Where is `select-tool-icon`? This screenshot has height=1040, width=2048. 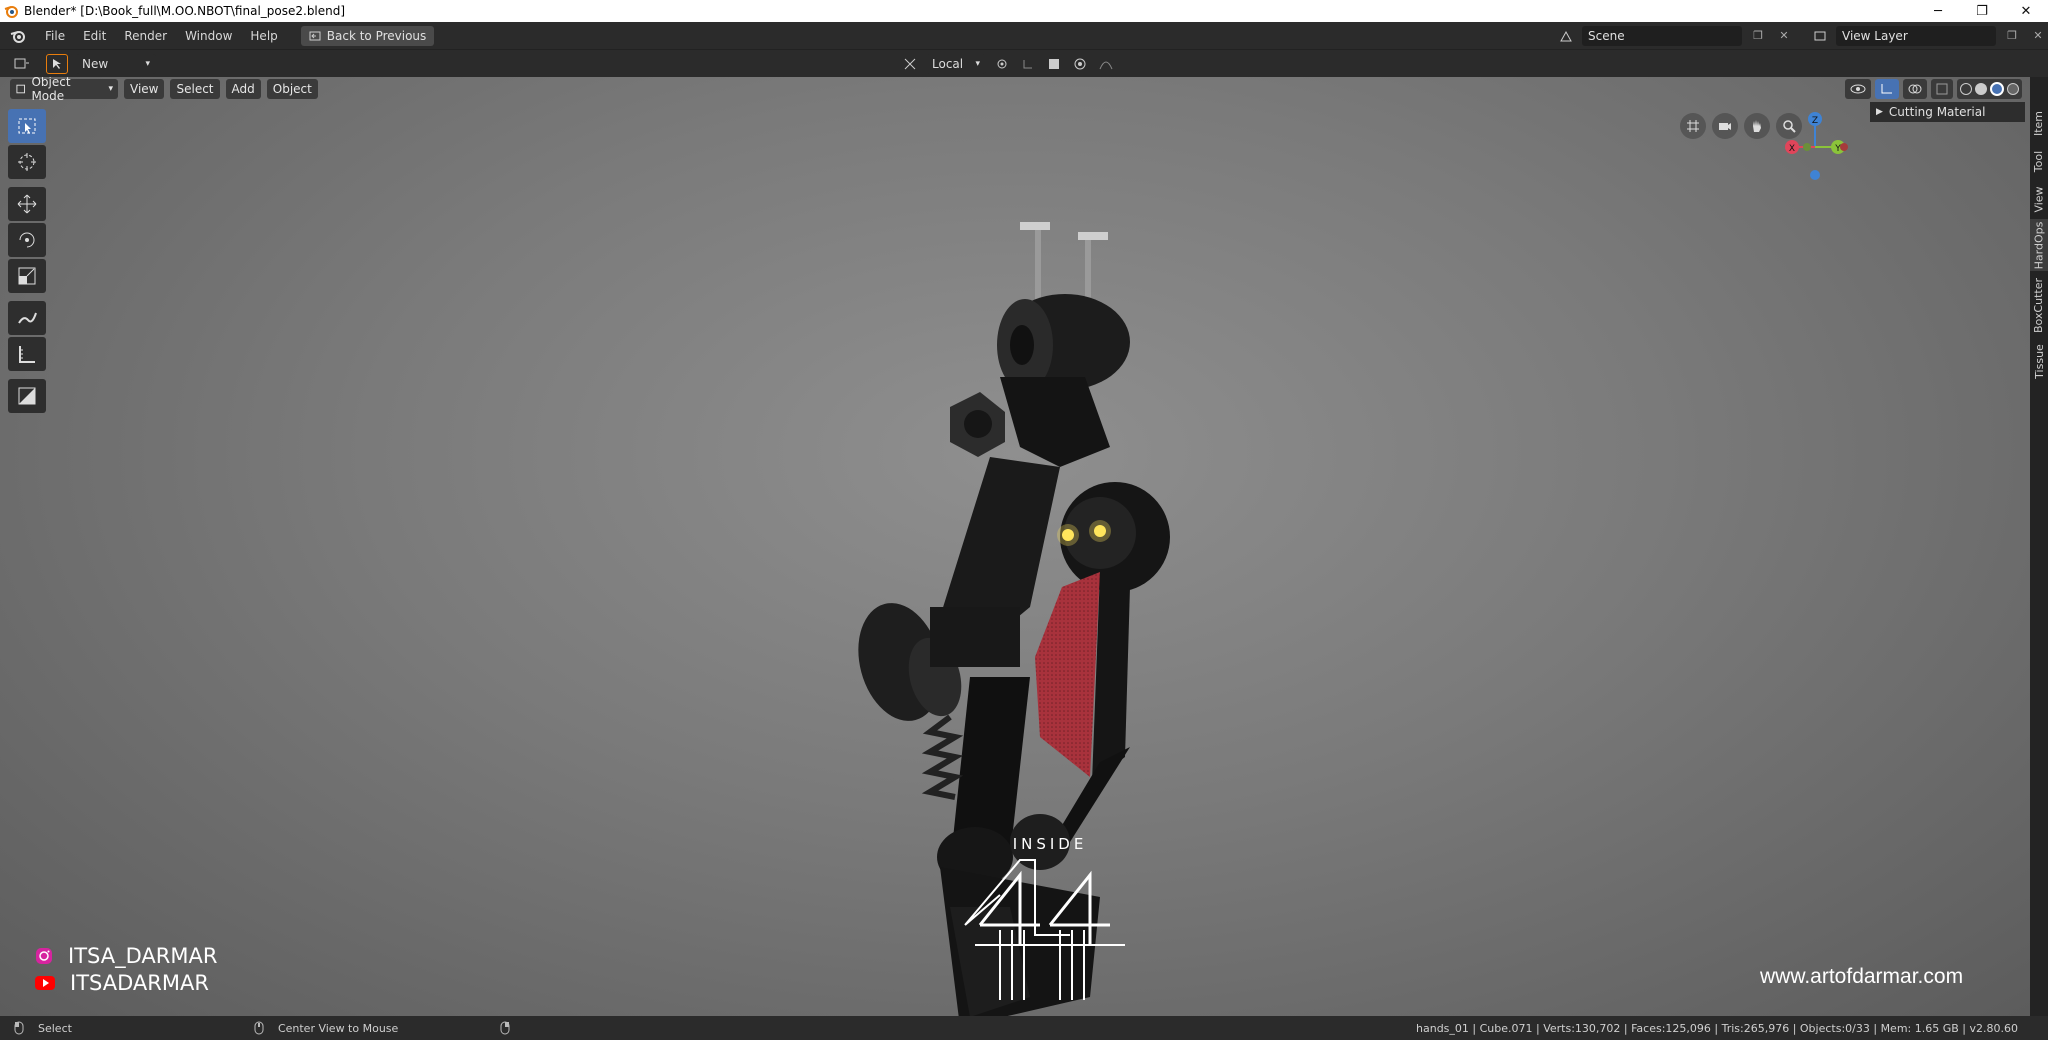 select-tool-icon is located at coordinates (57, 63).